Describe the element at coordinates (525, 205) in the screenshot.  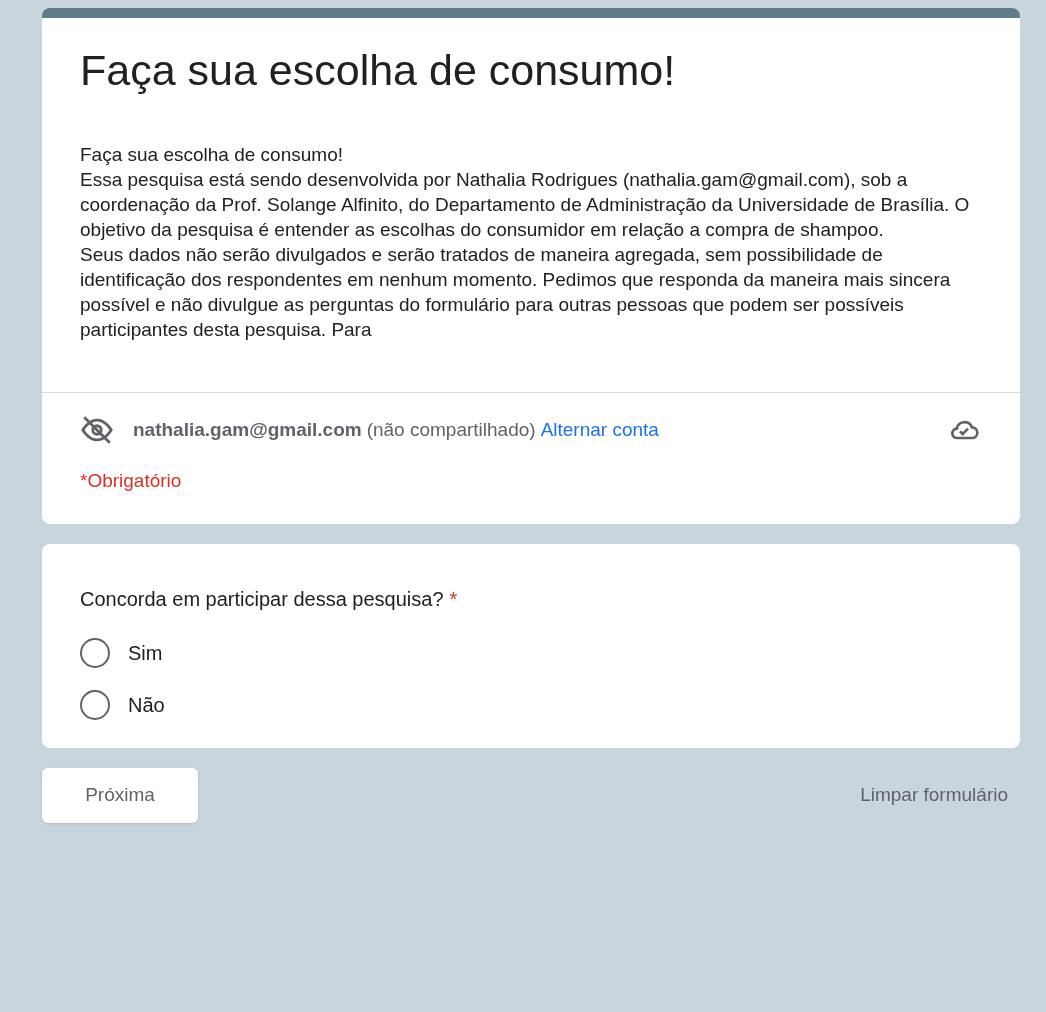
I see `description-text: Essa pesquisa está sendo desenvolvida por Nathalia Rodrigues (nathalia.gam@gmail.com), sob a coordenação da Prof. Solange Alfinito, do Departamento de Administração da Universidade de Brasília. O objetivo da pesquisa é entender as escolhas do consumidor em relação a compra de shampoo.` at that location.